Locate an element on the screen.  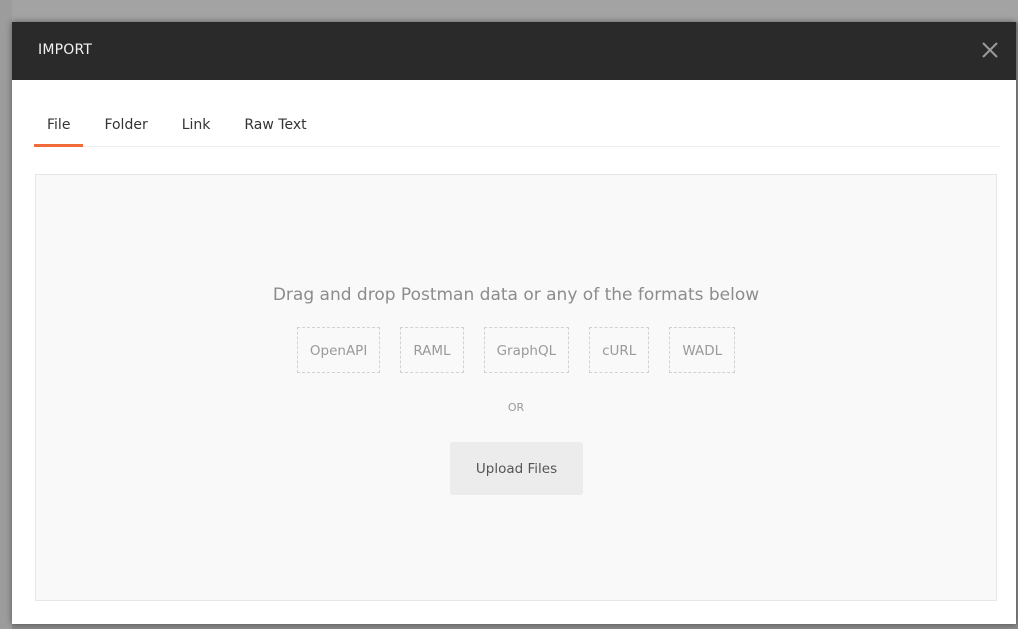
tab-raw-text-label: Raw Text is located at coordinates (275, 125).